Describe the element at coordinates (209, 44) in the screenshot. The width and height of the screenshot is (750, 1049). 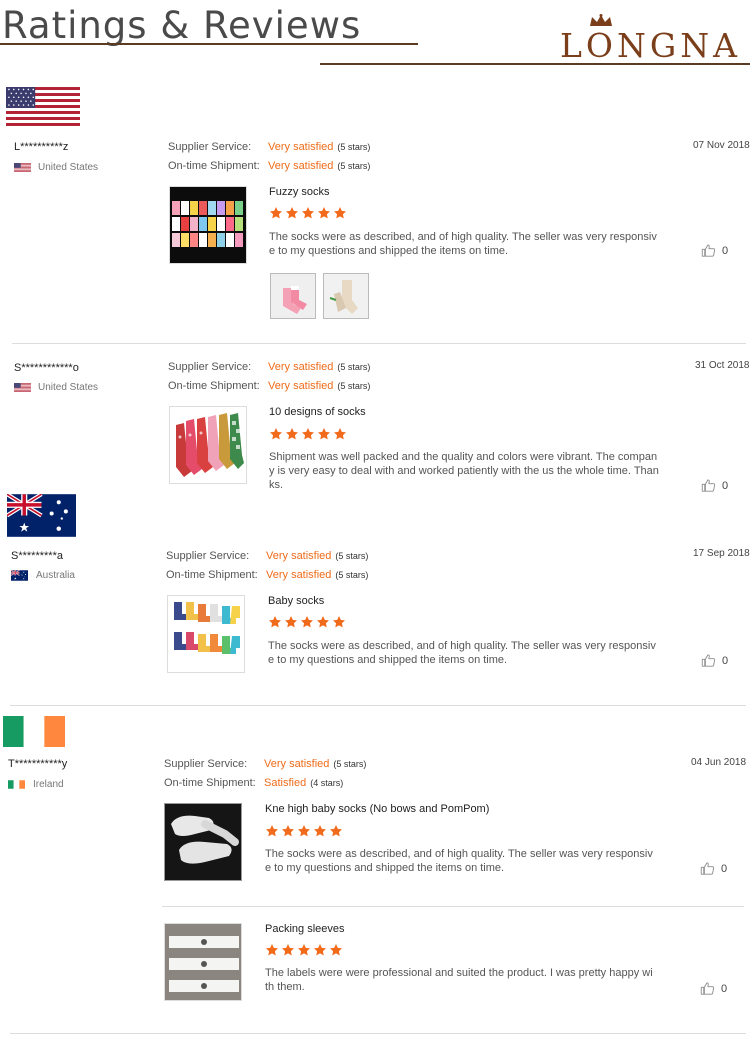
I see `title-divider` at that location.